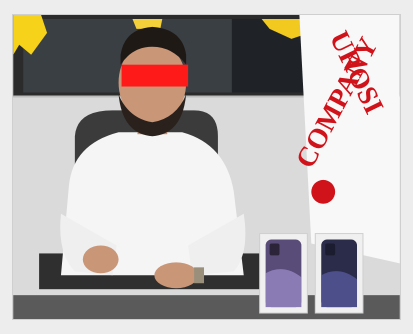 The height and width of the screenshot is (334, 413). I want to click on apple-logo, so click(323, 191).